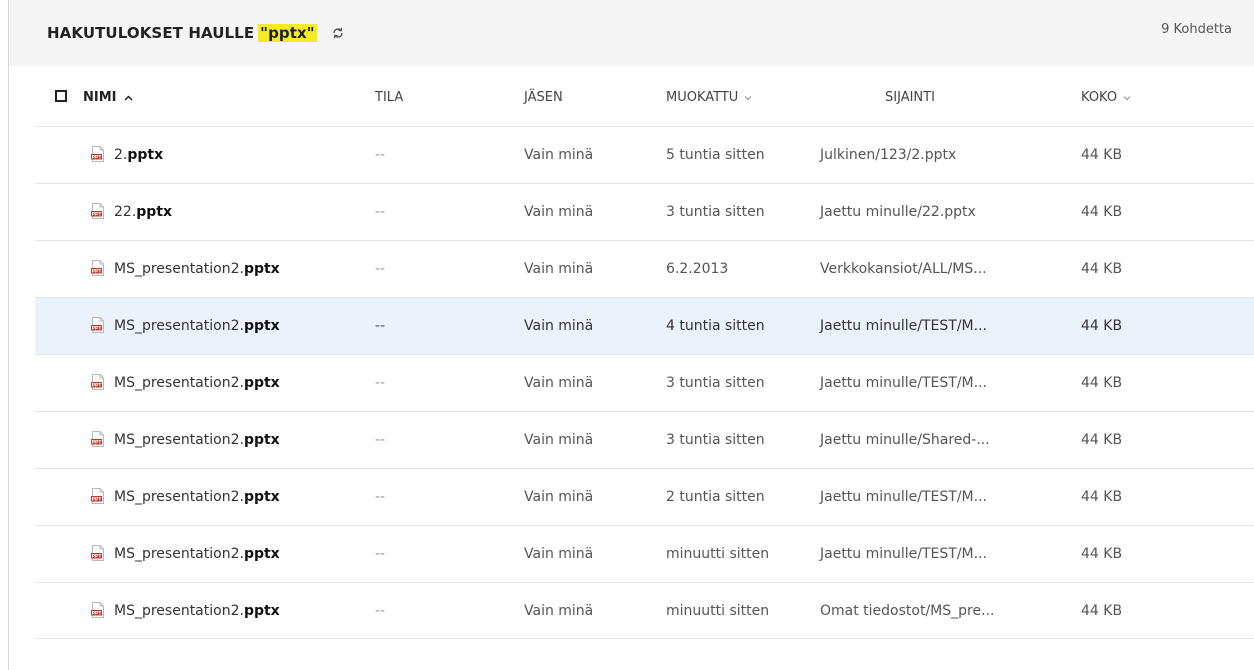 This screenshot has width=1254, height=670. Describe the element at coordinates (702, 97) in the screenshot. I see `column-label-modified: MUOKATTU` at that location.